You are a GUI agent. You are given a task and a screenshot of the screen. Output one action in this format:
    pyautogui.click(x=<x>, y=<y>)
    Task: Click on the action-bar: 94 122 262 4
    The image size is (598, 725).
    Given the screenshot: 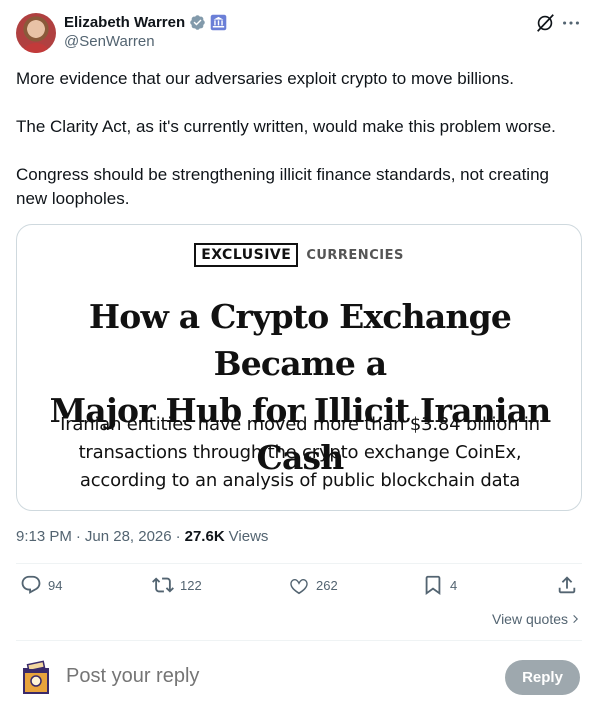 What is the action you would take?
    pyautogui.click(x=299, y=589)
    